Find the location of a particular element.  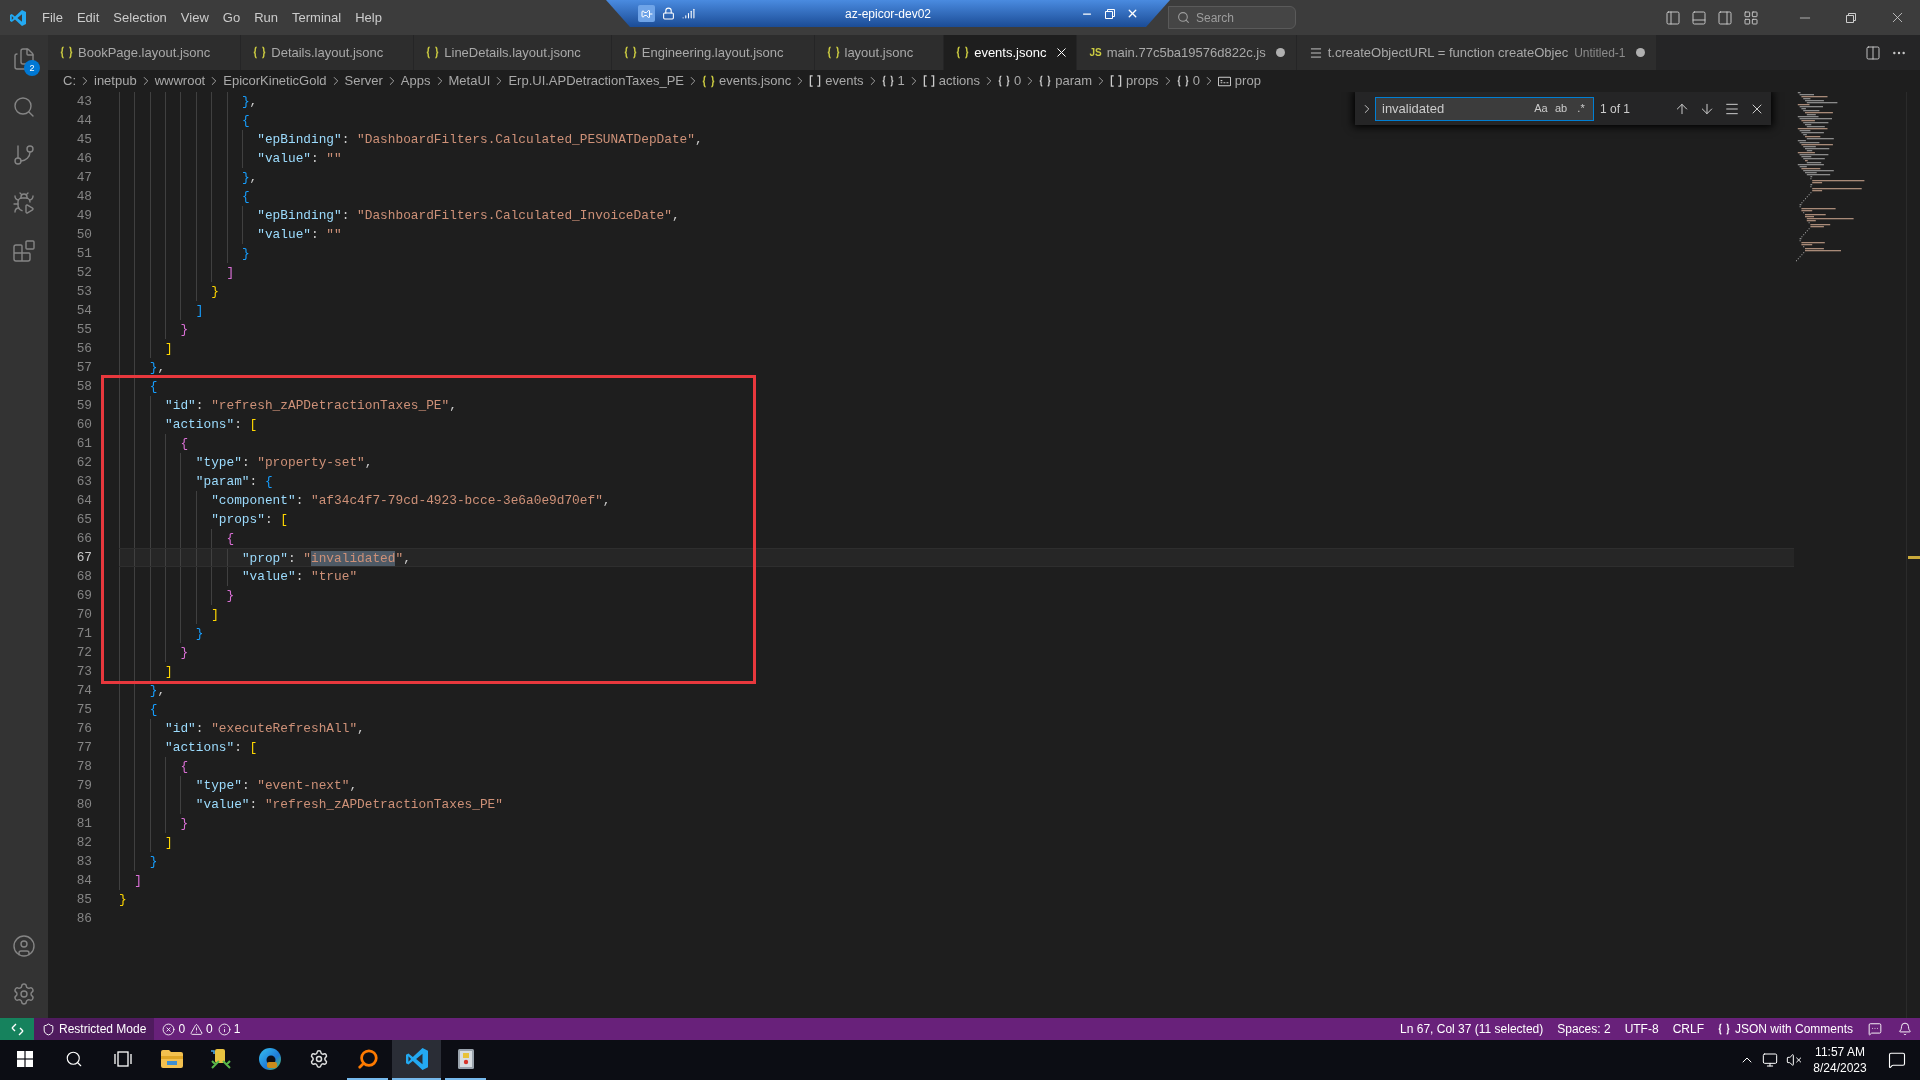

task-view-icon is located at coordinates (122, 1059).